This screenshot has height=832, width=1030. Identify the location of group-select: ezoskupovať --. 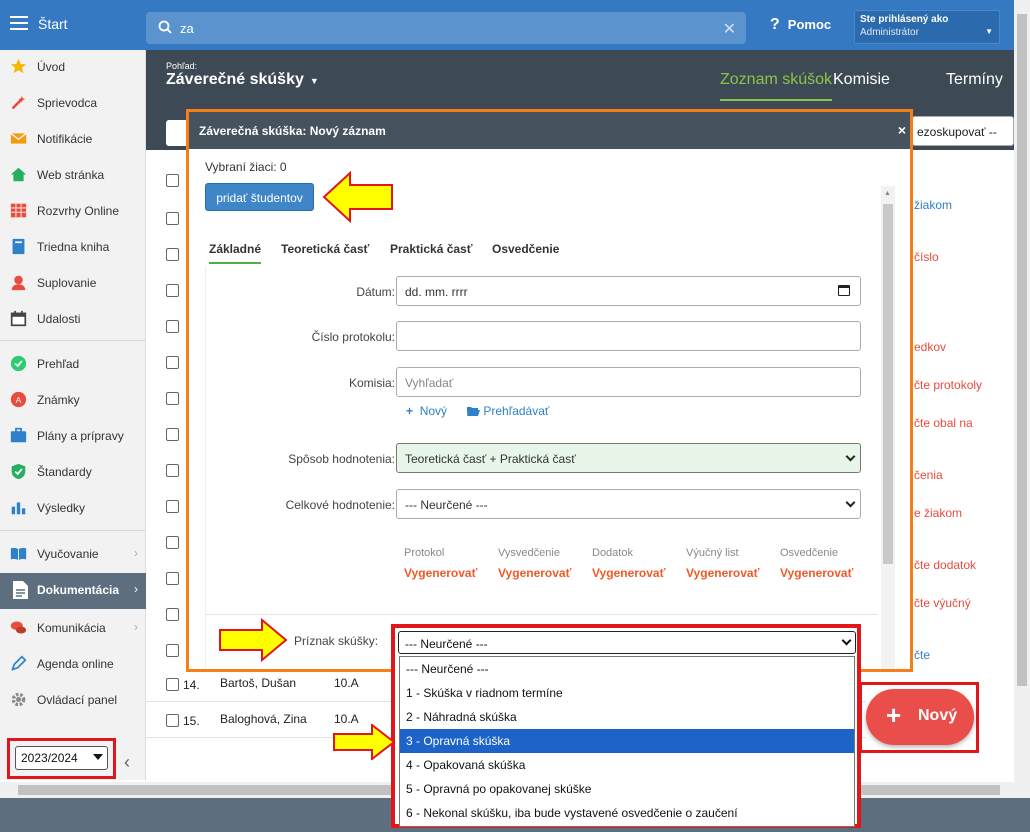
(963, 131).